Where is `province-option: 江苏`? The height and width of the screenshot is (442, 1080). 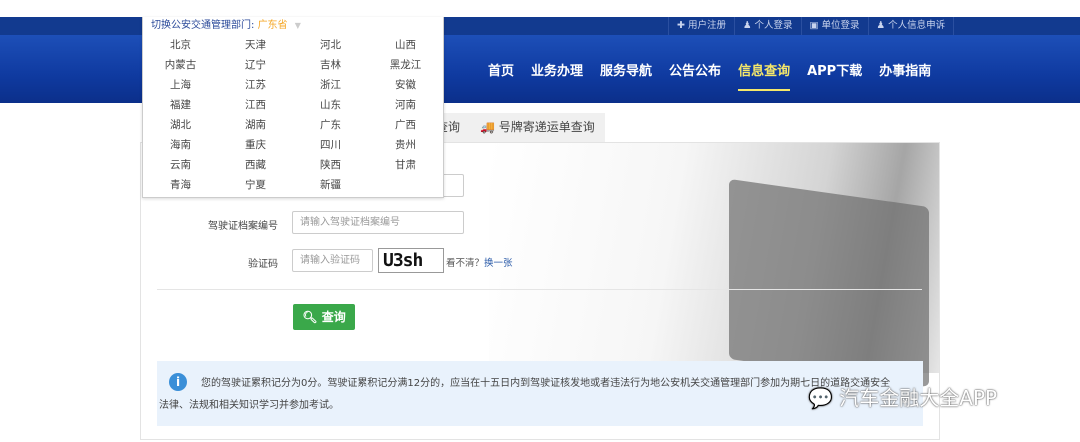
province-option: 江苏 is located at coordinates (255, 85).